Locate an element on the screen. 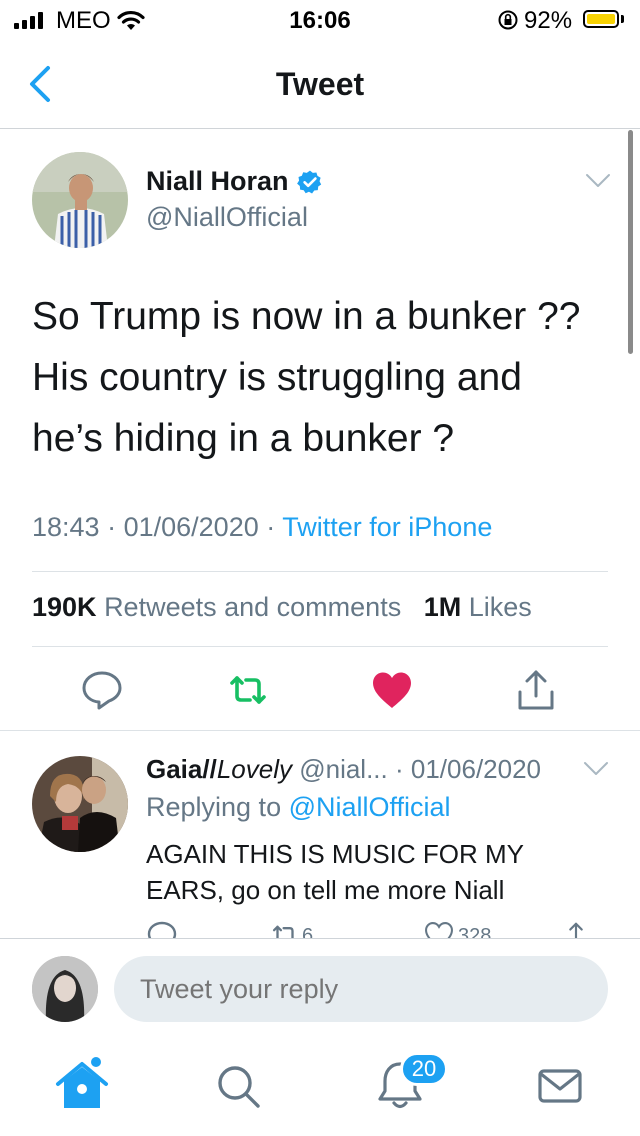 The height and width of the screenshot is (1136, 640). likes-stat: 1M Likes is located at coordinates (478, 607).